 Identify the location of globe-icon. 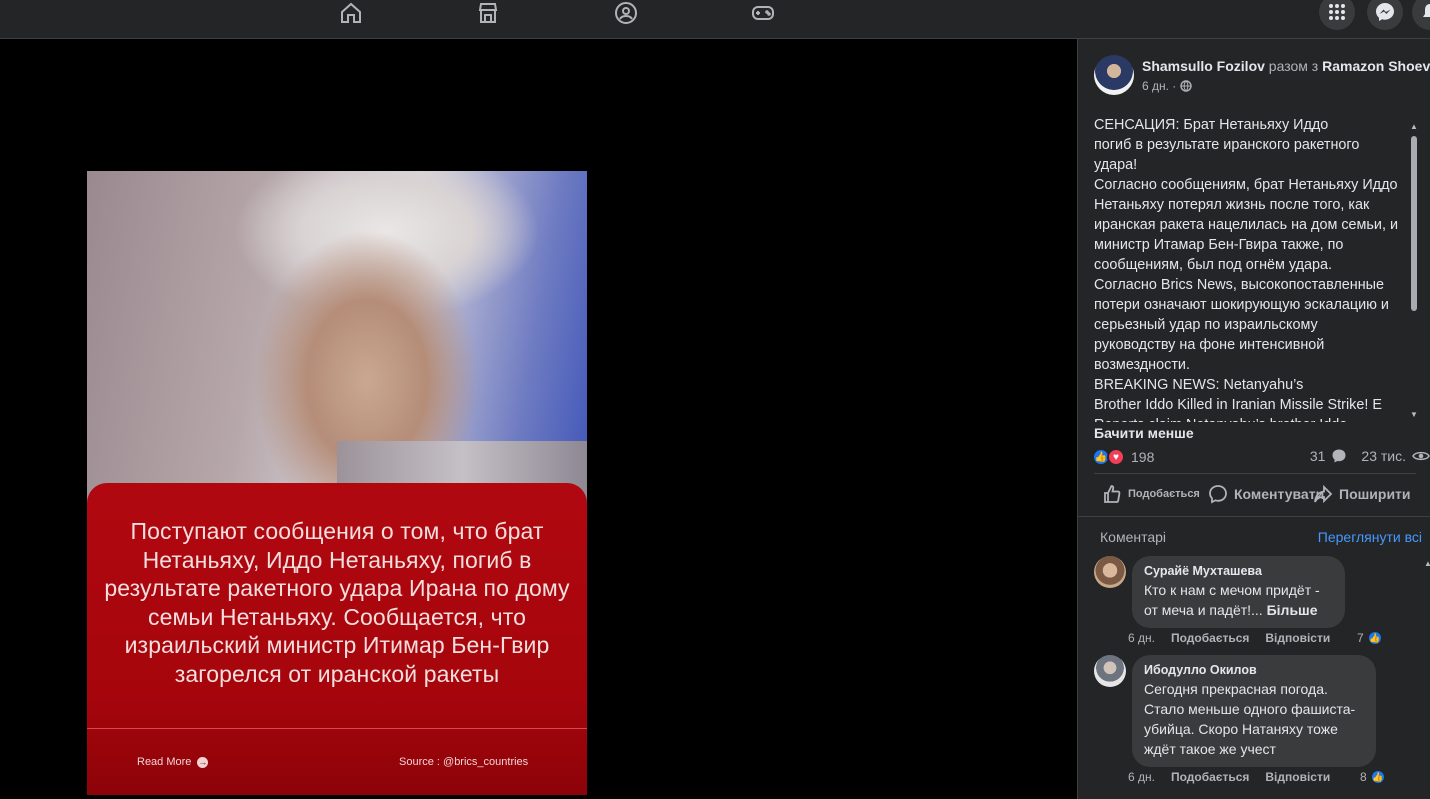
(1186, 86).